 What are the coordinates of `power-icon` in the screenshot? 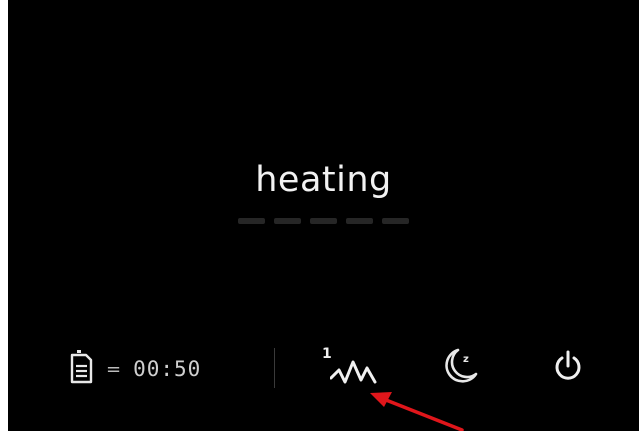 It's located at (568, 368).